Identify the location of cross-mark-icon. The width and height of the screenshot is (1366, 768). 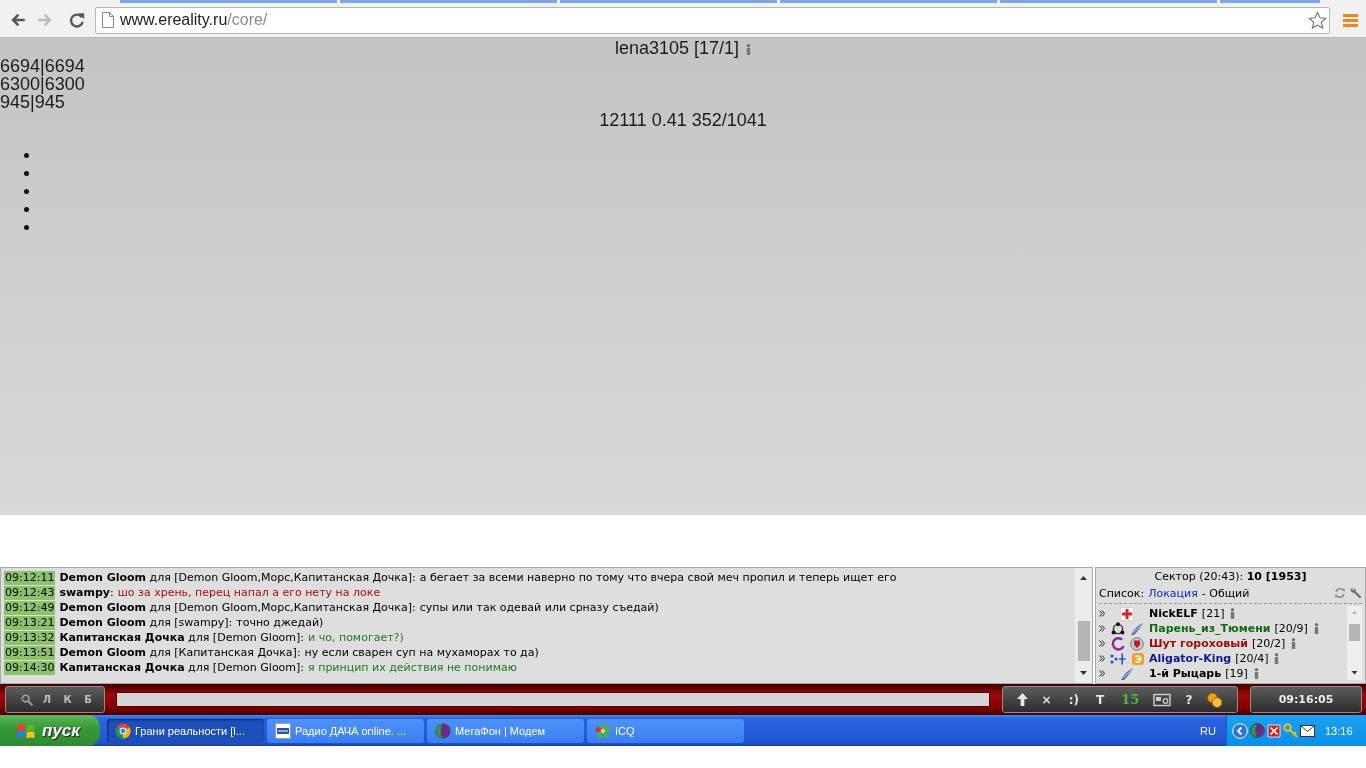
(1274, 730).